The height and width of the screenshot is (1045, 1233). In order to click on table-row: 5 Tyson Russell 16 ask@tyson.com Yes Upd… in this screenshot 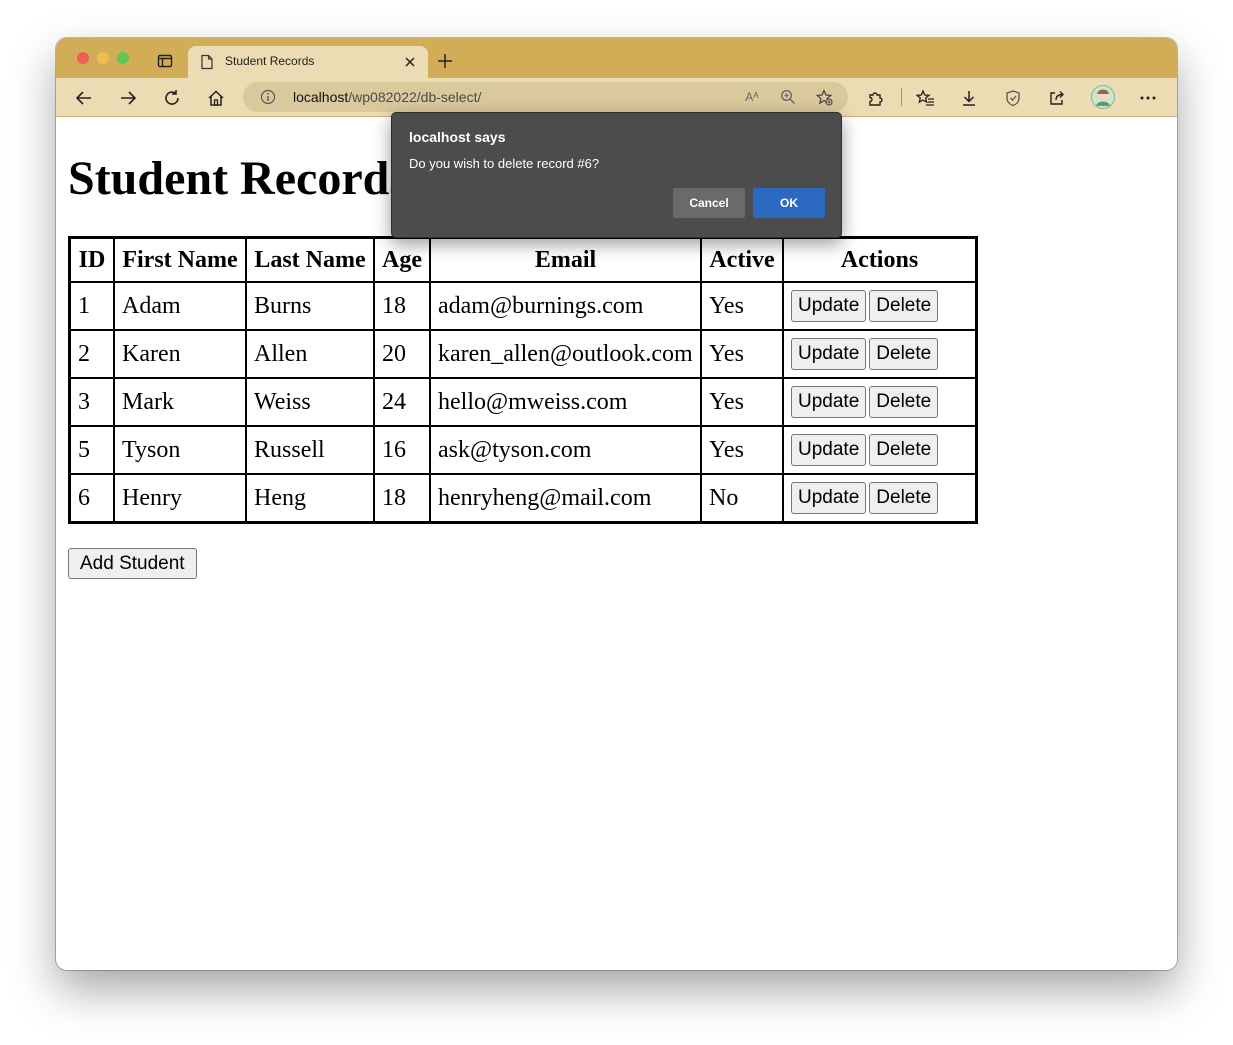, I will do `click(523, 450)`.